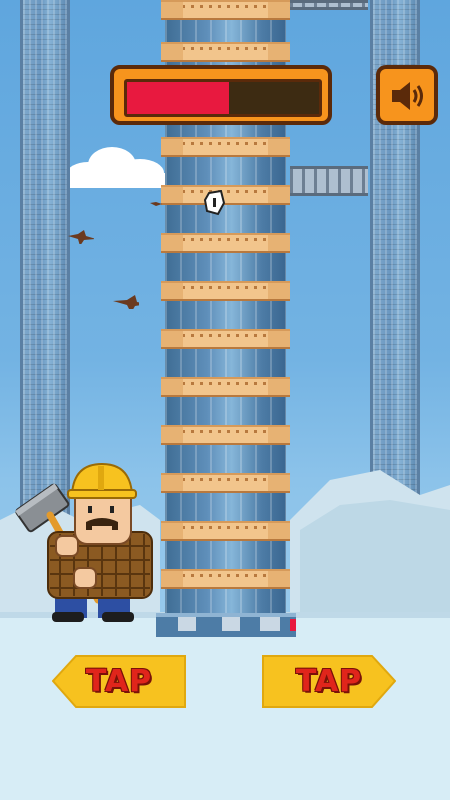  Describe the element at coordinates (84, 542) in the screenshot. I see `player-worker` at that location.